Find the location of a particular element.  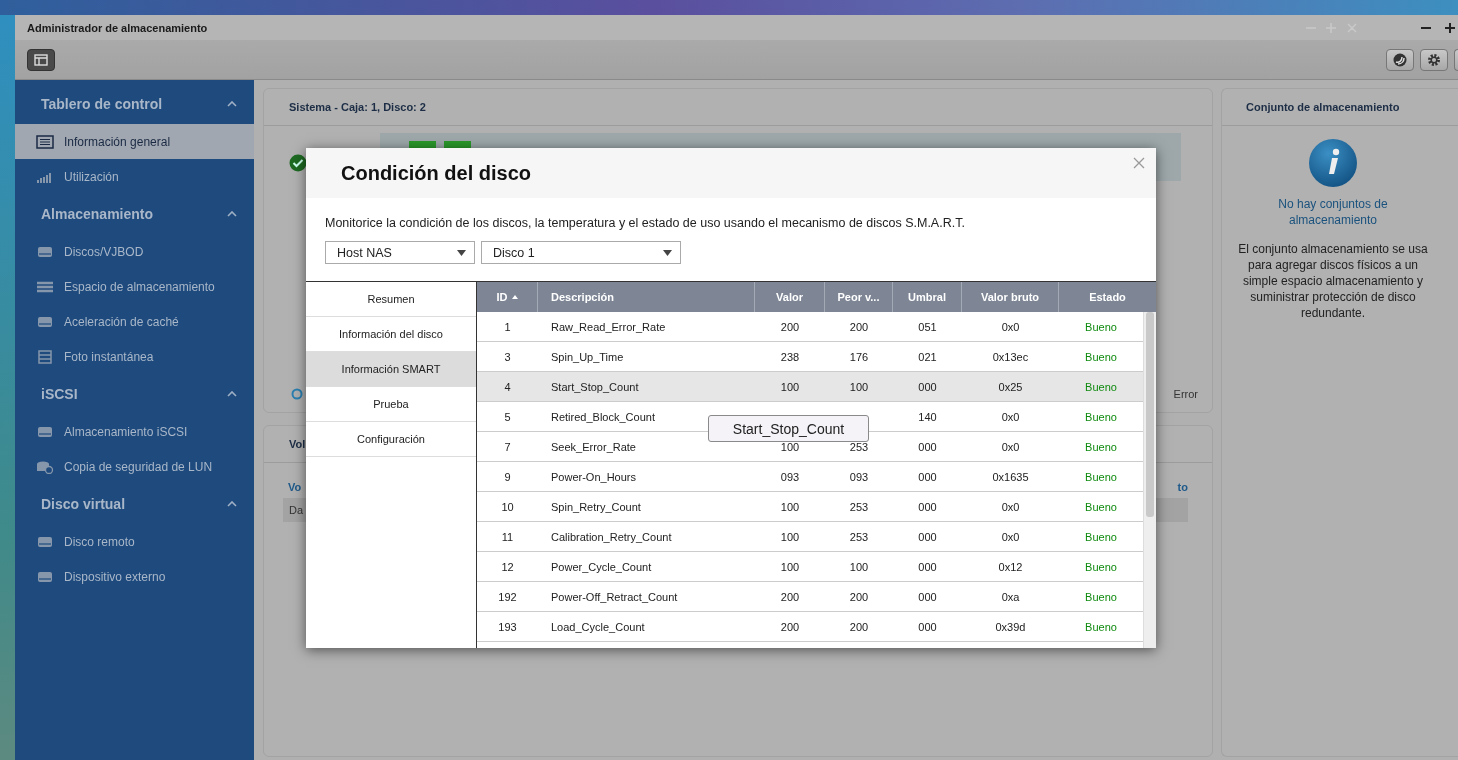

column-header: Descripción is located at coordinates (646, 297).